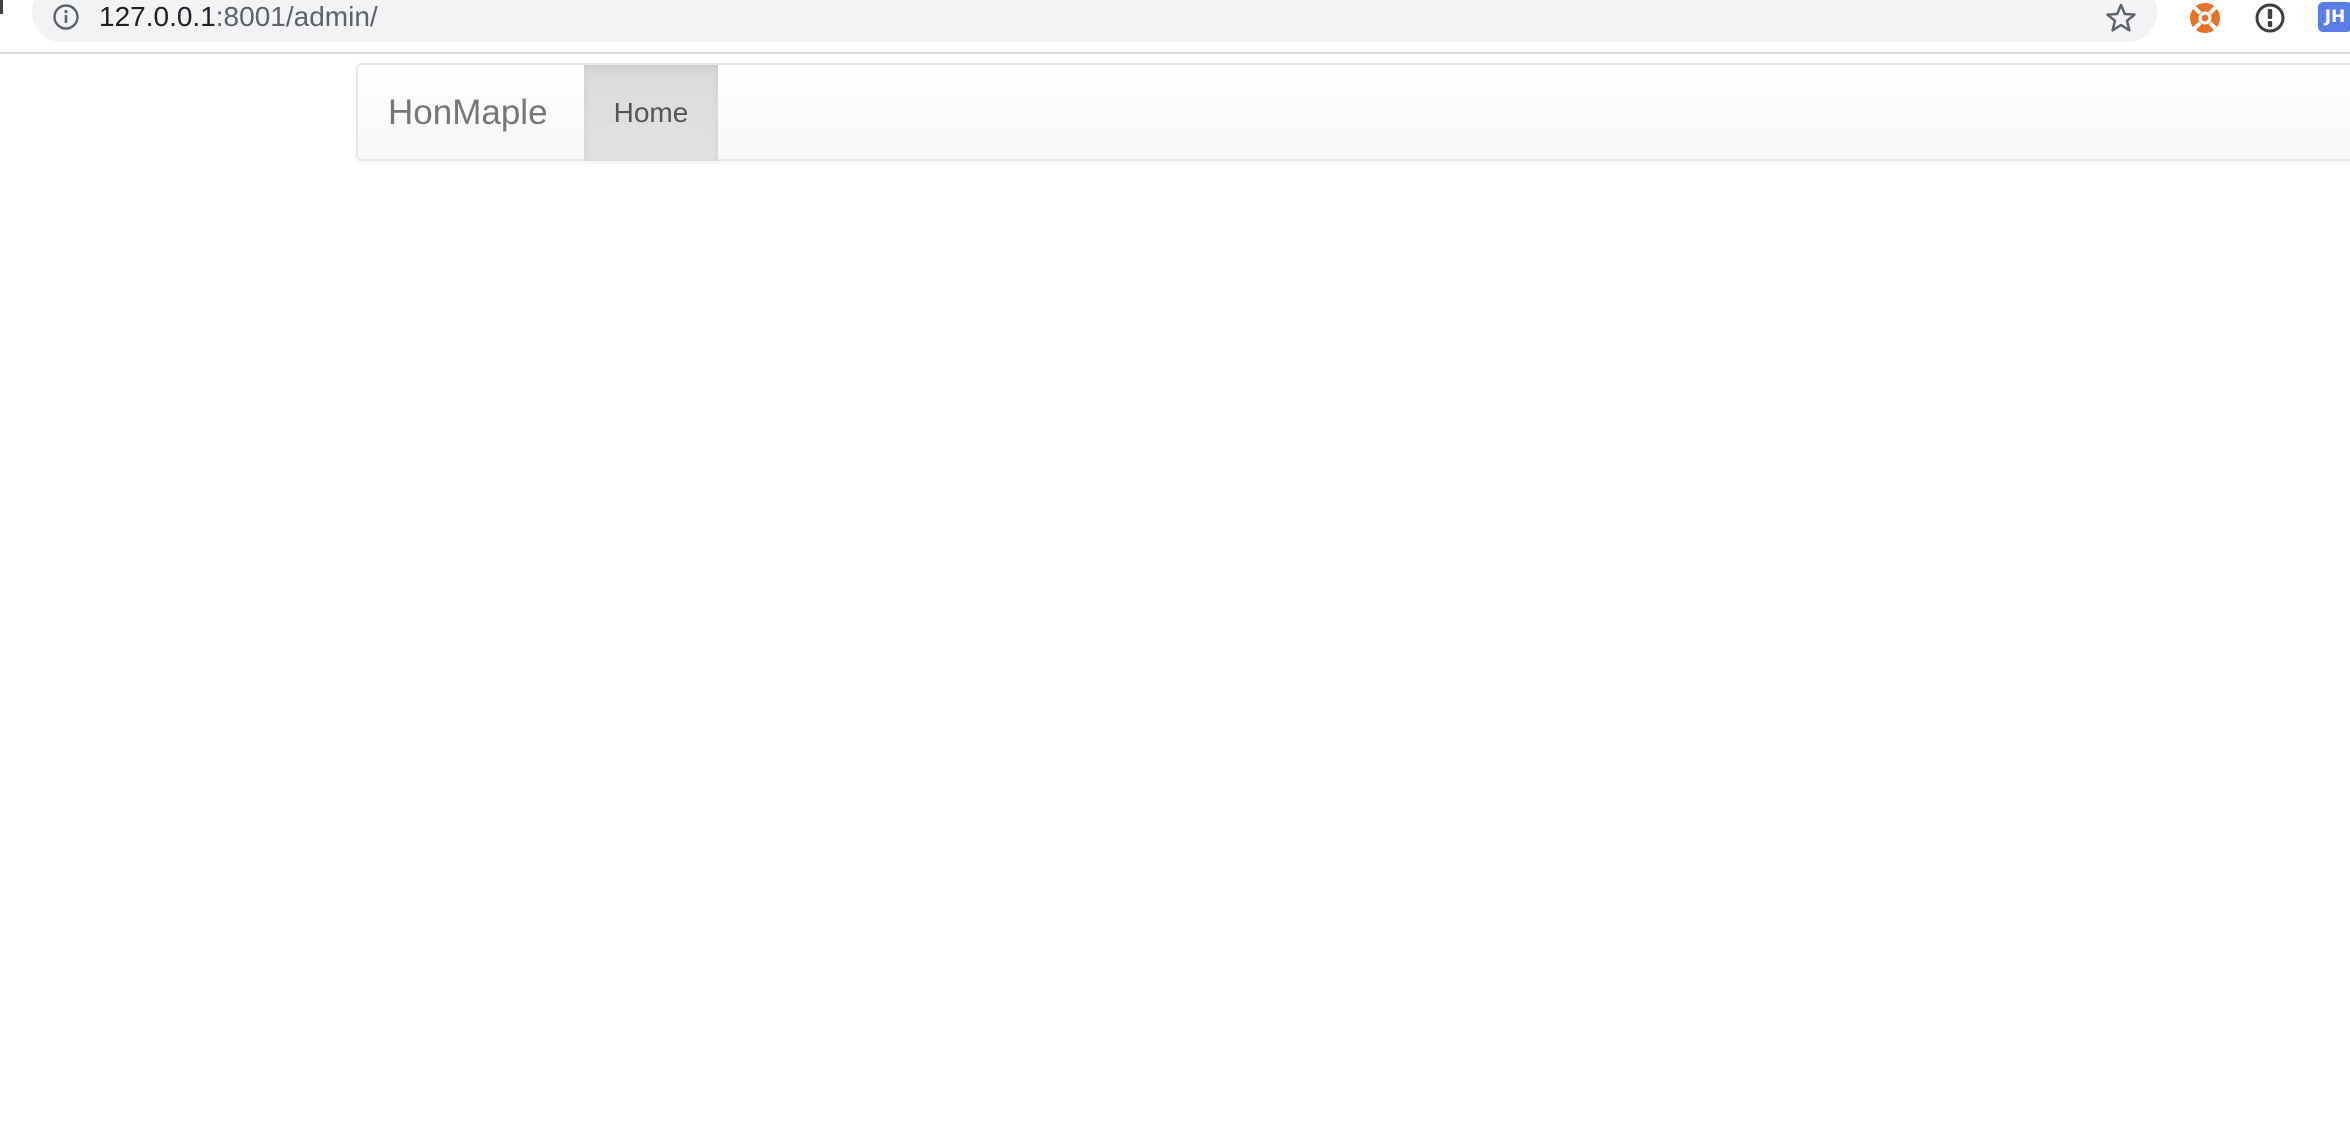 The height and width of the screenshot is (1128, 2350). Describe the element at coordinates (66, 17) in the screenshot. I see `info-icon` at that location.